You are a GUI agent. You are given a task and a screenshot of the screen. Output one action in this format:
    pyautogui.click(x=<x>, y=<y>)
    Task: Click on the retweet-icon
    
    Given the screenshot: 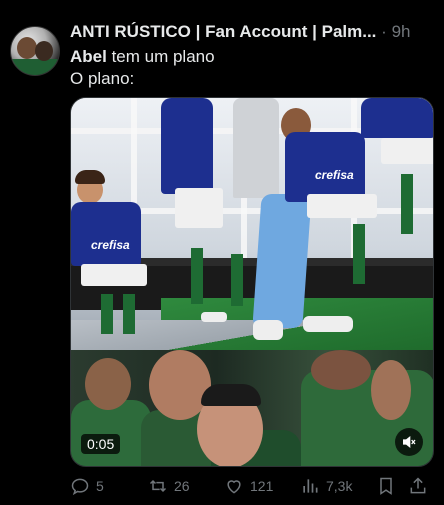 What is the action you would take?
    pyautogui.click(x=158, y=486)
    